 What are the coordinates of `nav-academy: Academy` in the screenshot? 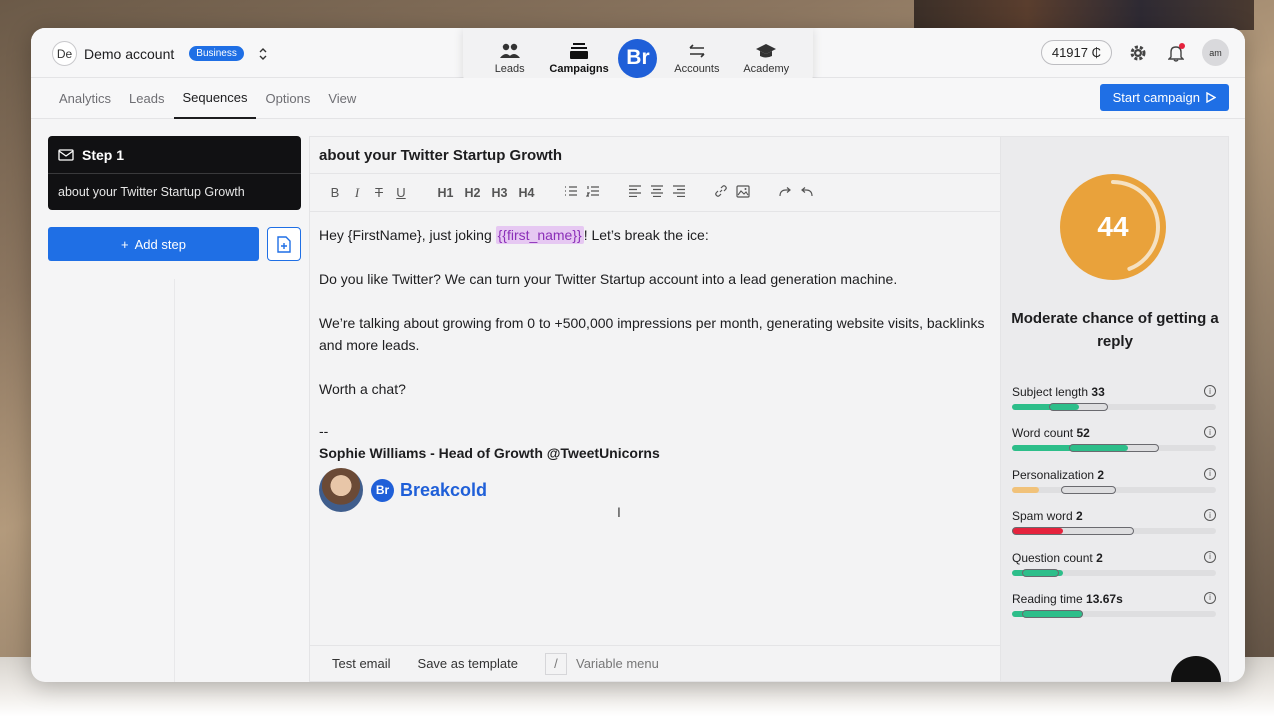 It's located at (766, 58).